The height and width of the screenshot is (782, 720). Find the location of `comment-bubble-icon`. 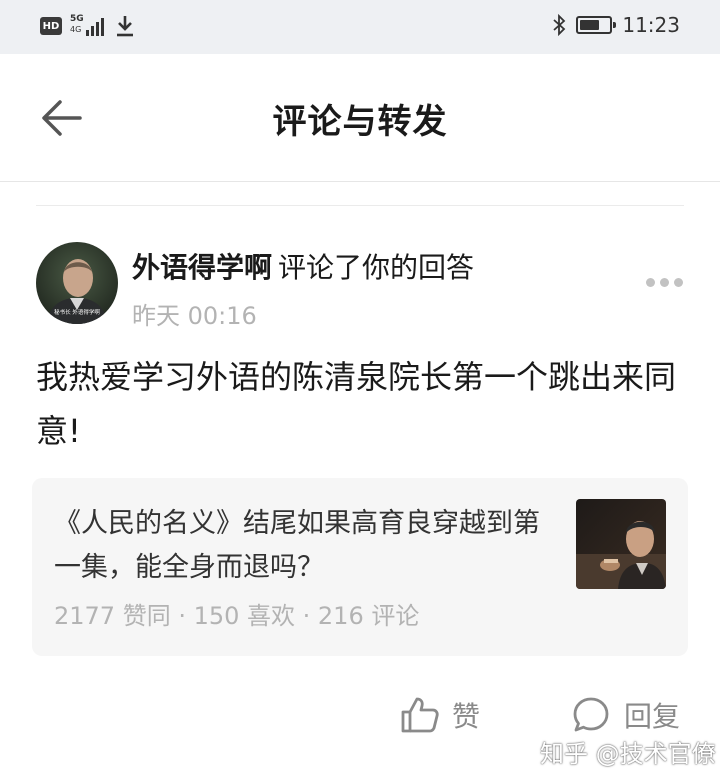

comment-bubble-icon is located at coordinates (591, 714).